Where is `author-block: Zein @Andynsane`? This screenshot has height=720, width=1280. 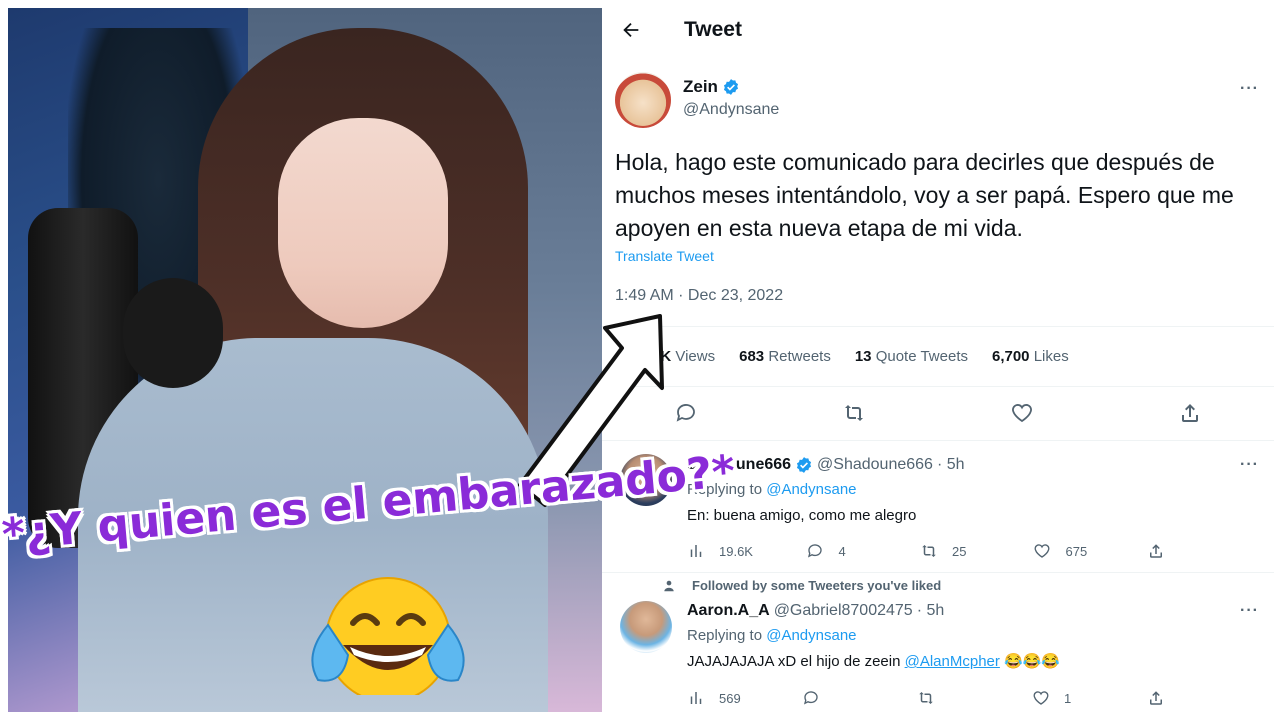 author-block: Zein @Andynsane is located at coordinates (731, 98).